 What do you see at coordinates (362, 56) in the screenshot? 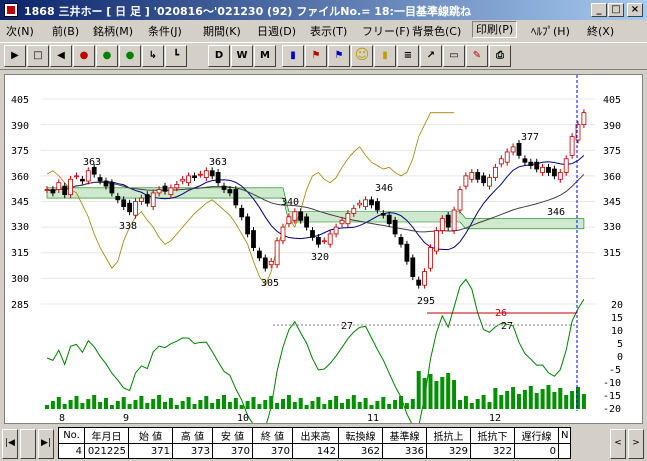
I see `smile-button: ☺` at bounding box center [362, 56].